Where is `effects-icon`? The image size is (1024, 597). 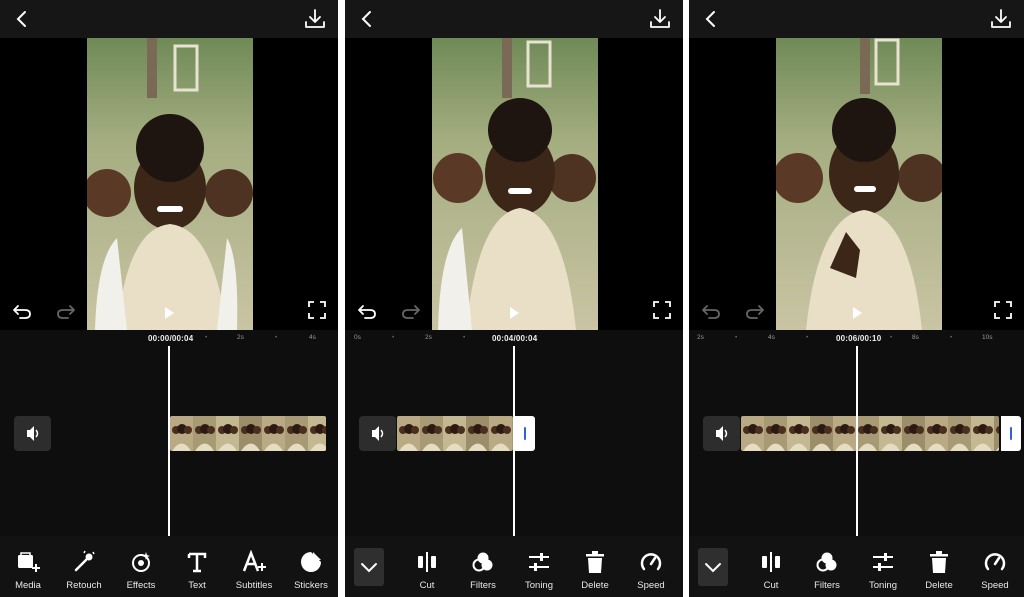
effects-icon is located at coordinates (141, 562).